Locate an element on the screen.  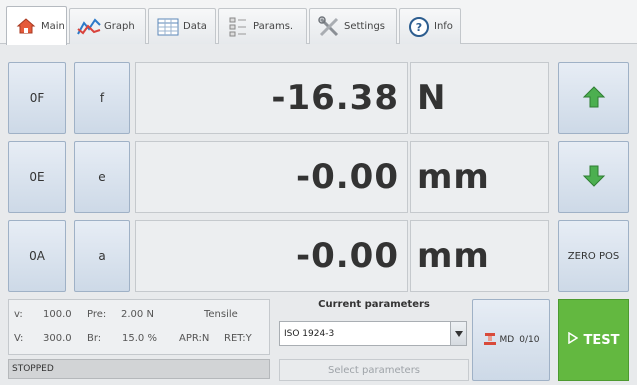
row-letter: f is located at coordinates (102, 98).